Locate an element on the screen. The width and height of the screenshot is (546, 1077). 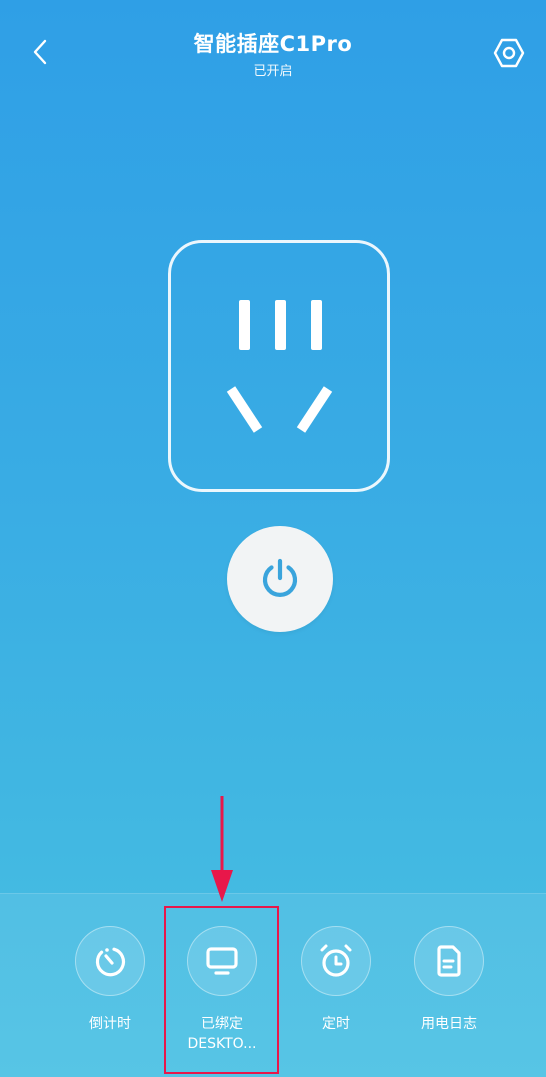
power-log-icon-circle is located at coordinates (449, 961).